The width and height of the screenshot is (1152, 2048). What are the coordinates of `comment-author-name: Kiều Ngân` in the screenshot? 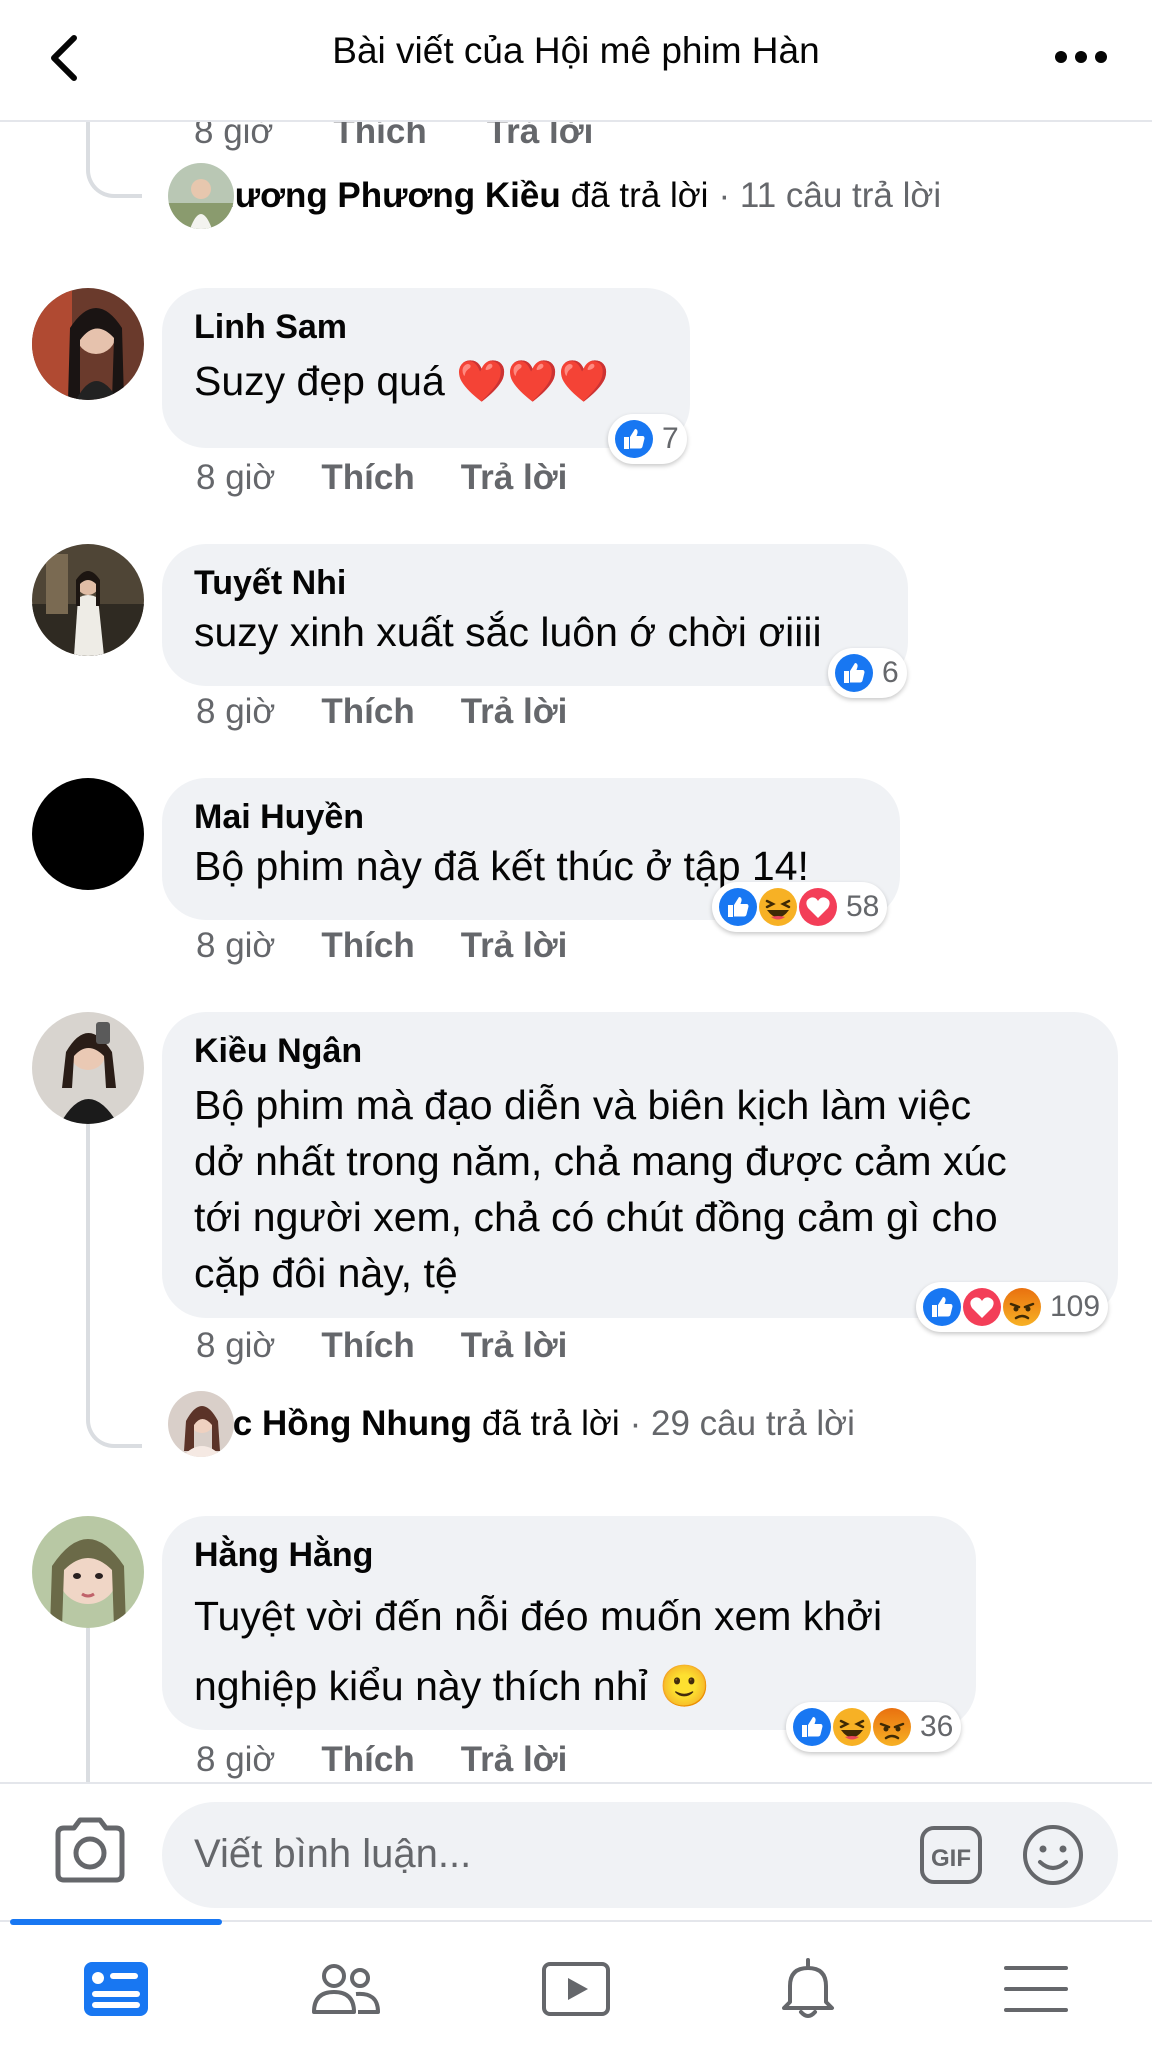 It's located at (640, 1051).